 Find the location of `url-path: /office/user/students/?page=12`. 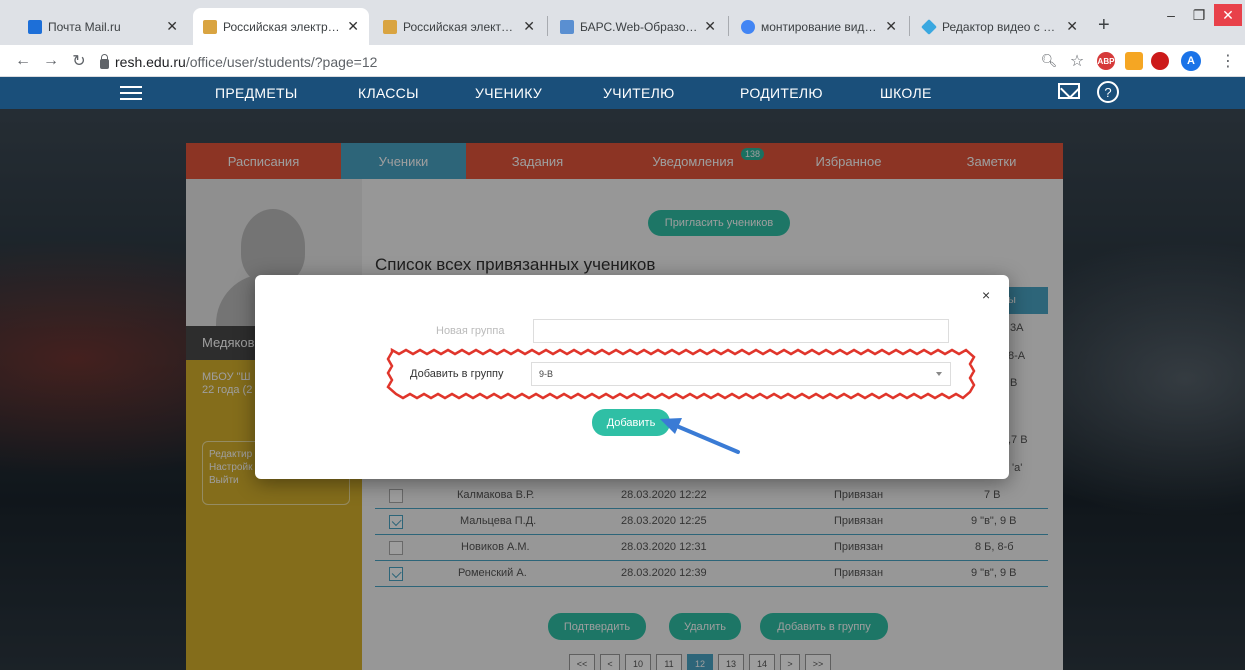

url-path: /office/user/students/?page=12 is located at coordinates (281, 62).